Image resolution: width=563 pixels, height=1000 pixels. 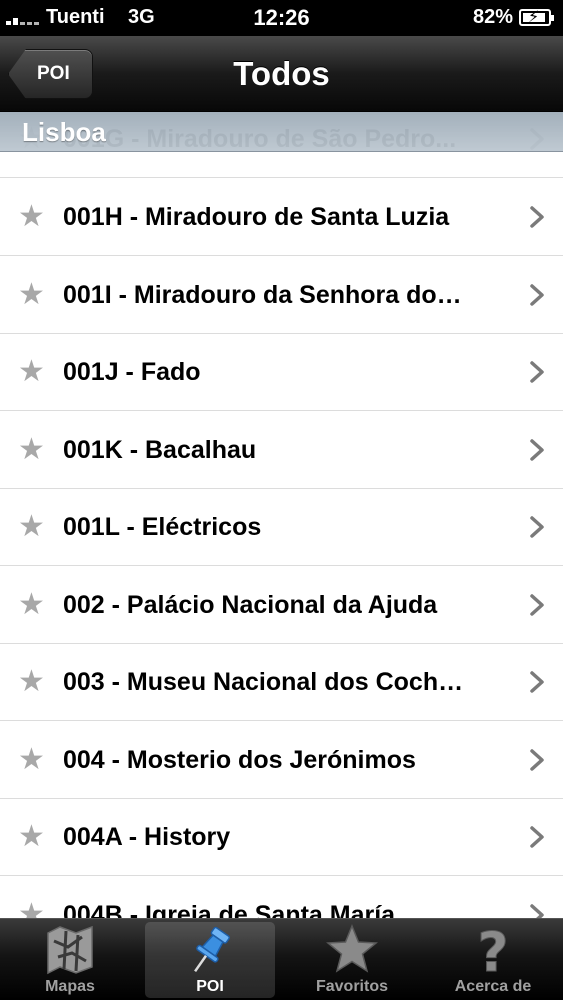 I want to click on status-bar: Tuenti 3G 12:26 82% ⚡, so click(x=281, y=18).